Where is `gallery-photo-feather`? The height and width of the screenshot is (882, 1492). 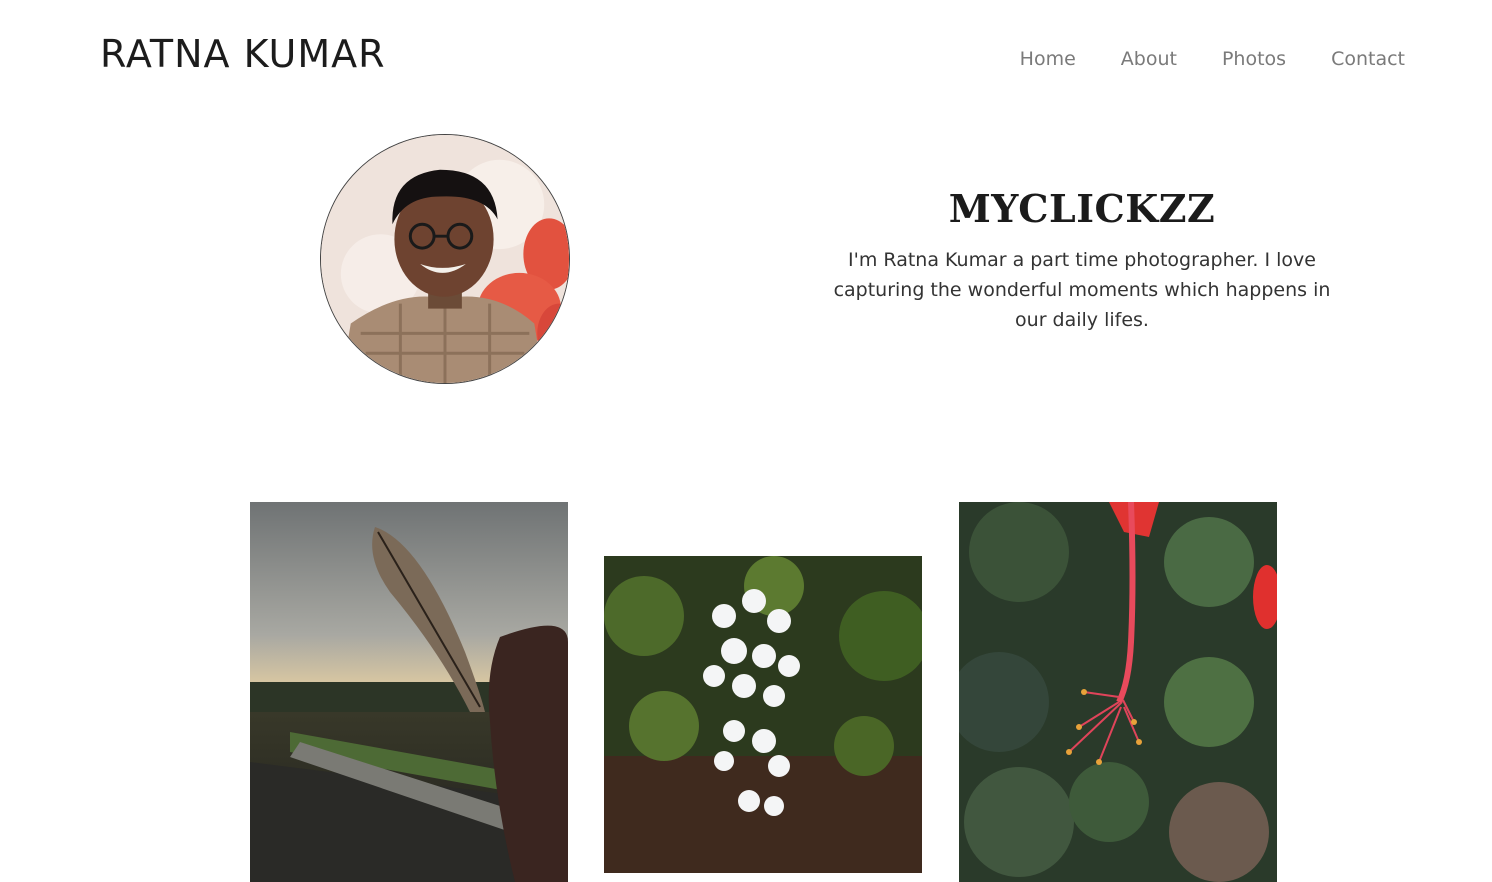
gallery-photo-feather is located at coordinates (409, 692).